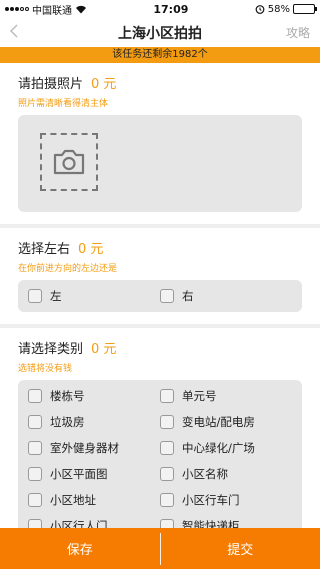 The height and width of the screenshot is (569, 320). Describe the element at coordinates (68, 269) in the screenshot. I see `side-hint: 在你前进方向的左边还是` at that location.